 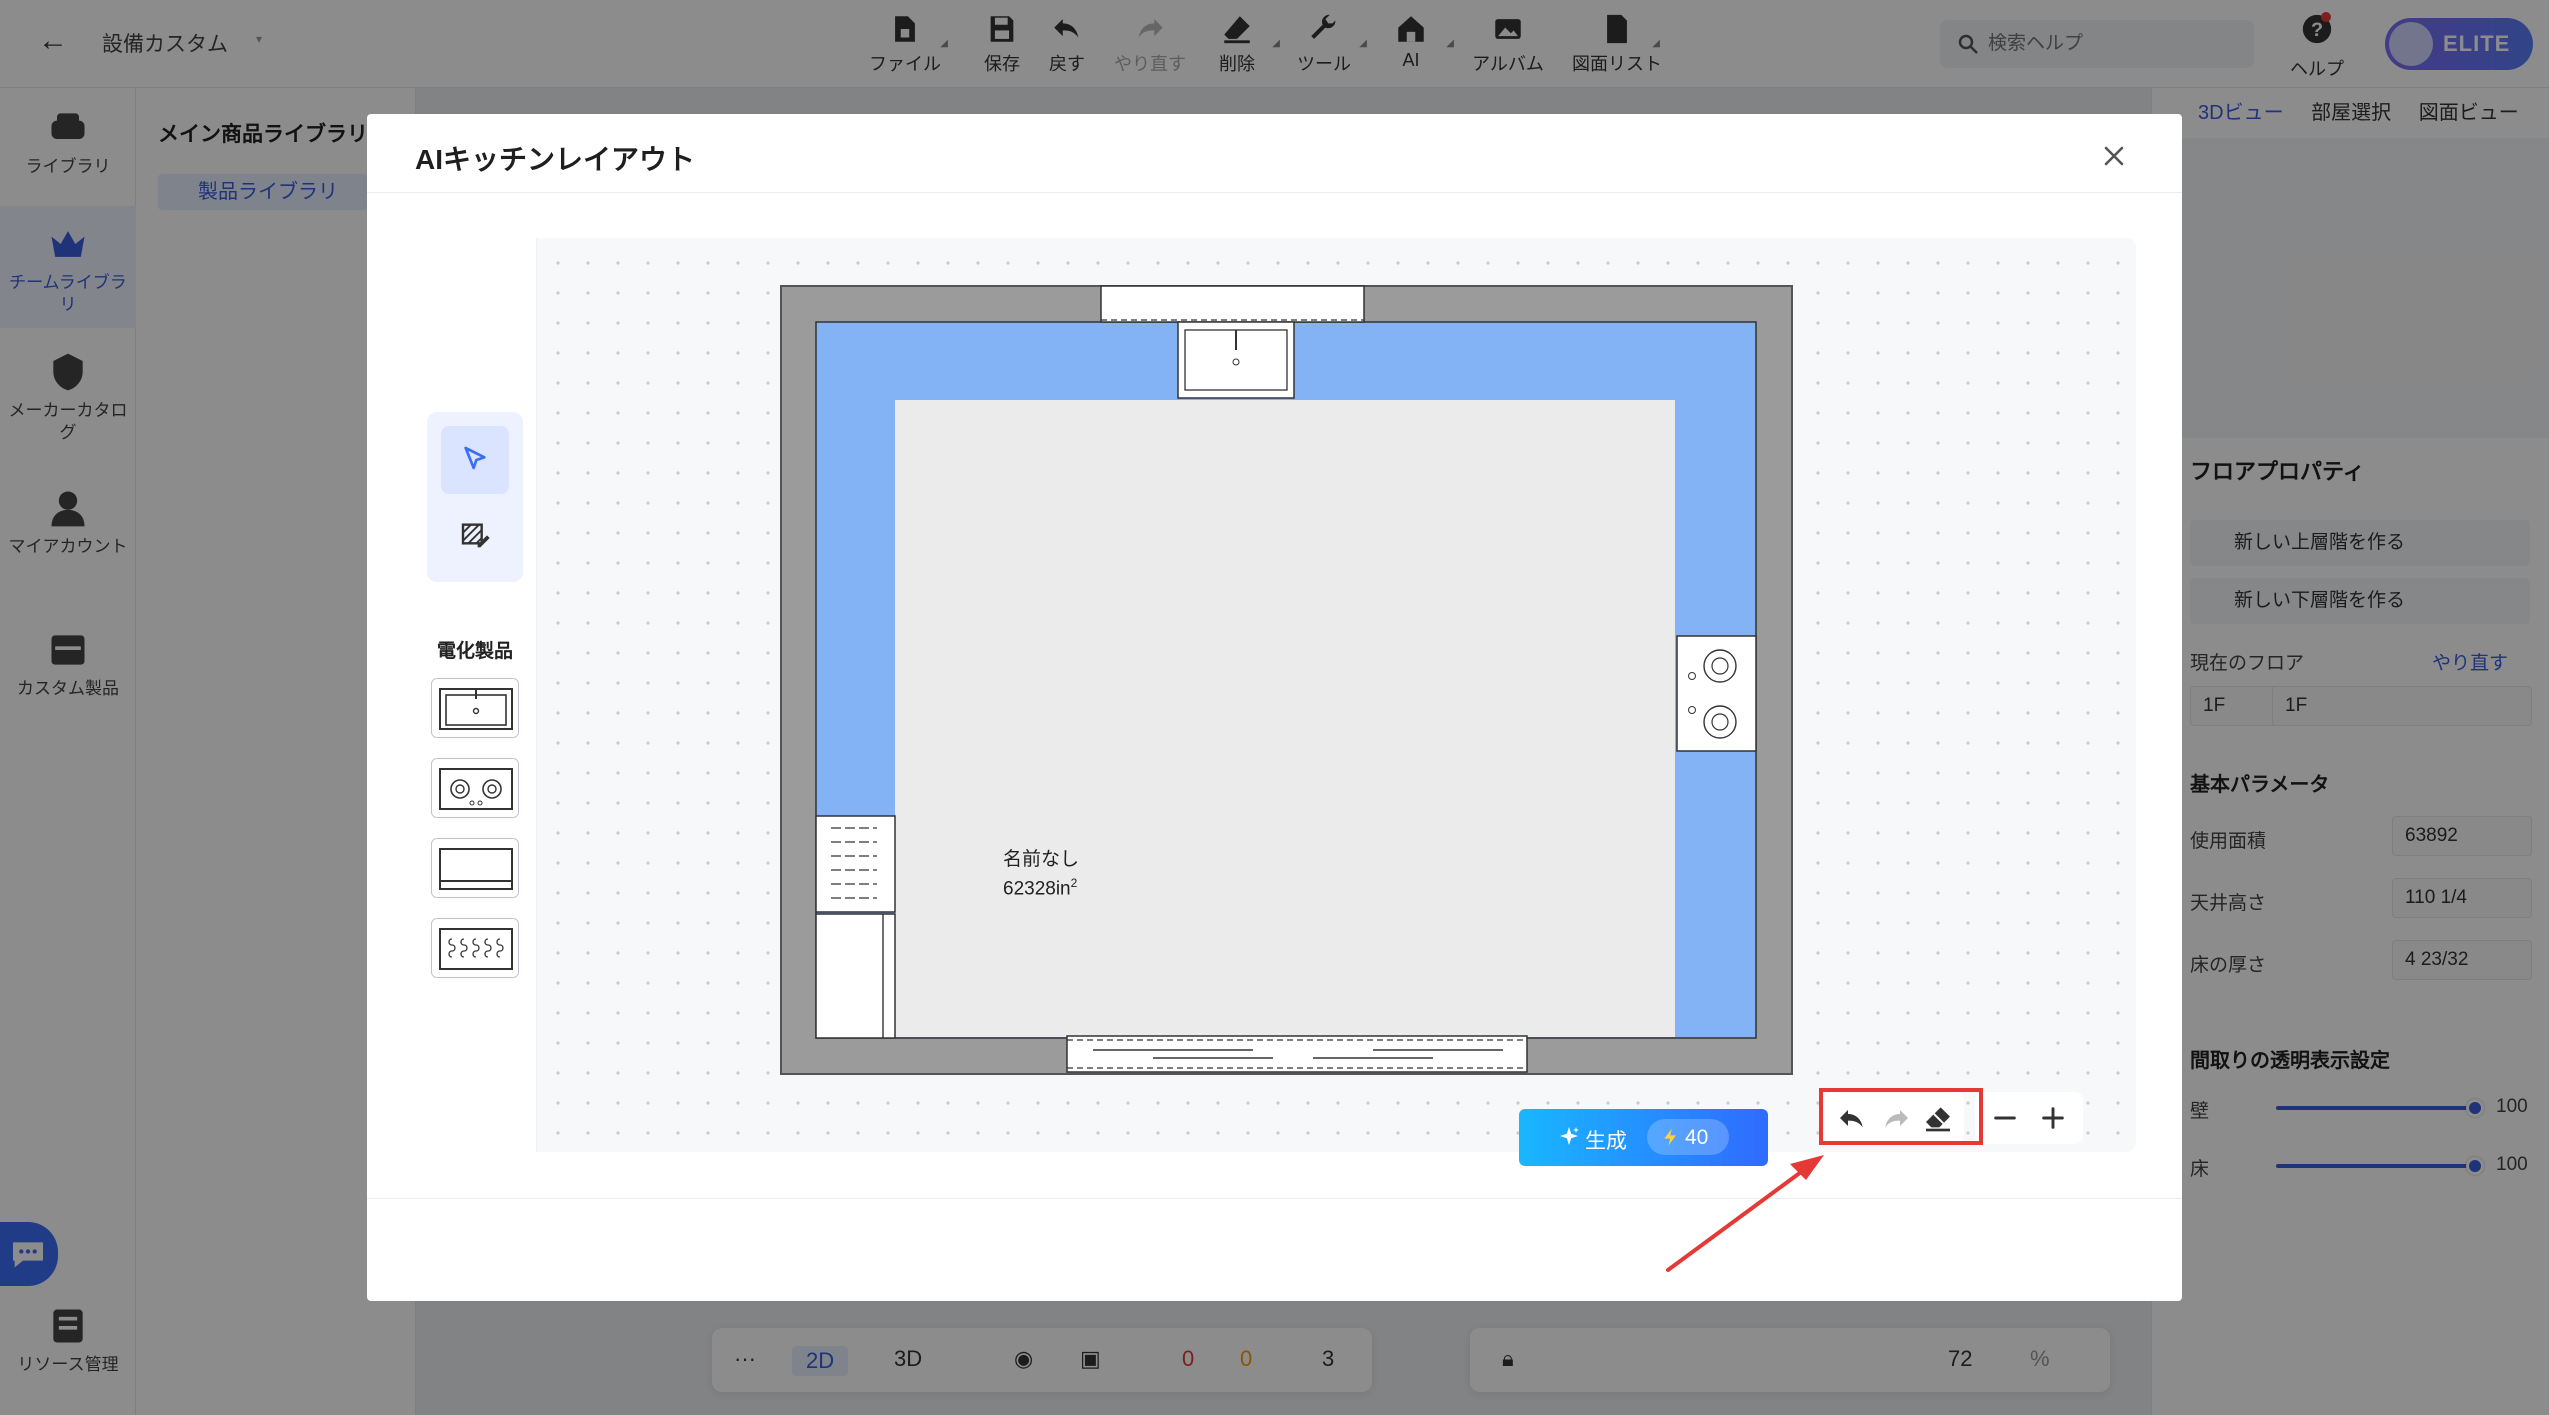 I want to click on stove-fixture, so click(x=1716, y=693).